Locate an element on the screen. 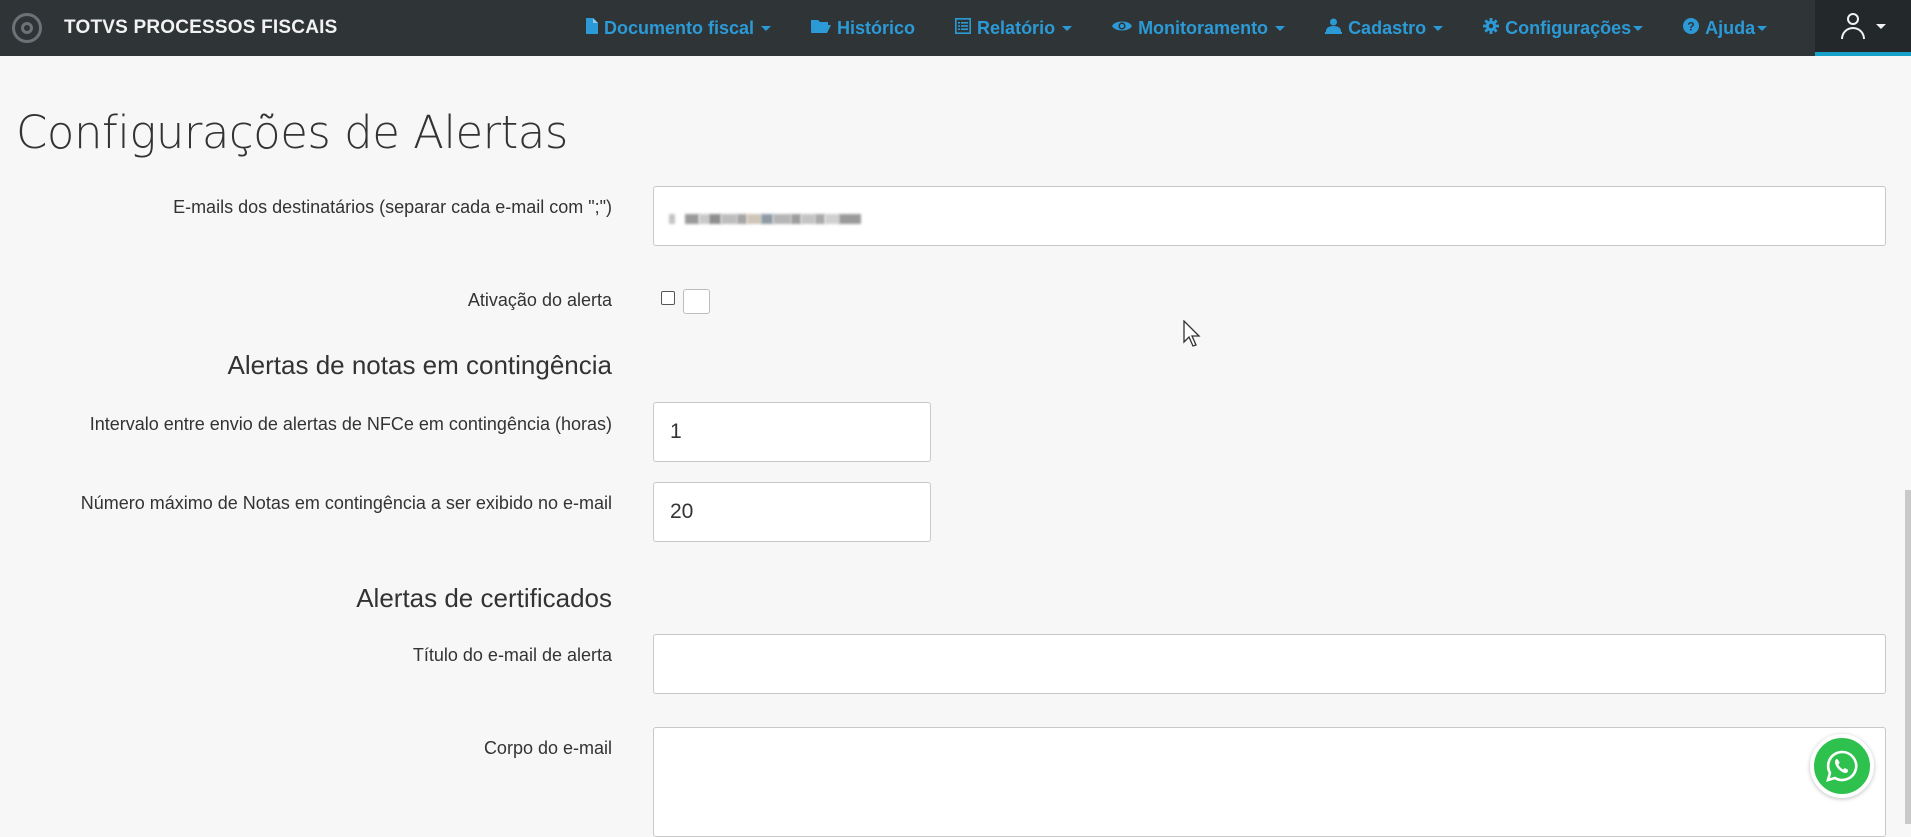 The width and height of the screenshot is (1911, 837). menu-item-label: Monitoramento is located at coordinates (1203, 27).